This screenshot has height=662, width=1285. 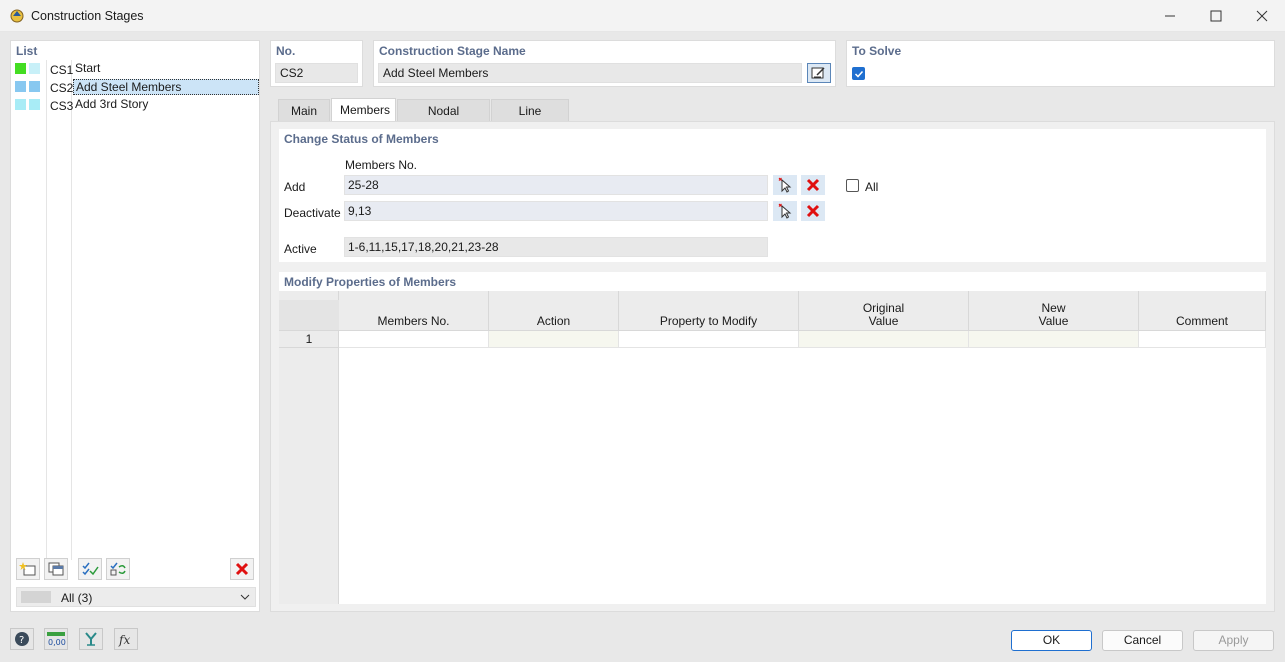 I want to click on tab-line-hinges: Line Hinges, so click(x=530, y=110).